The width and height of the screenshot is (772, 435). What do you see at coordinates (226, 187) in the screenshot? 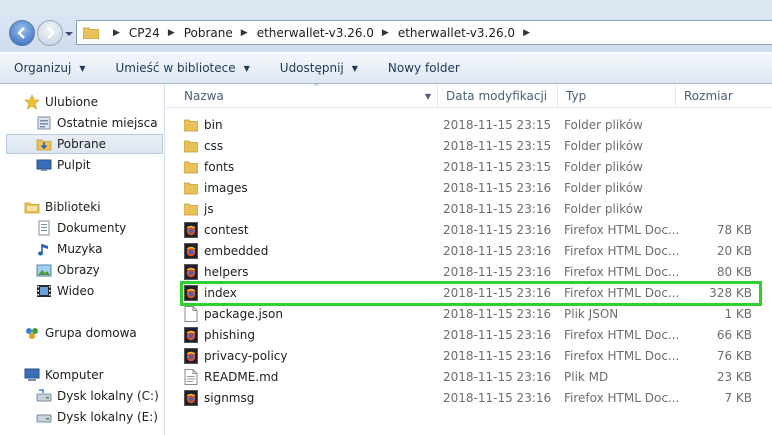
I see `file-name: images` at bounding box center [226, 187].